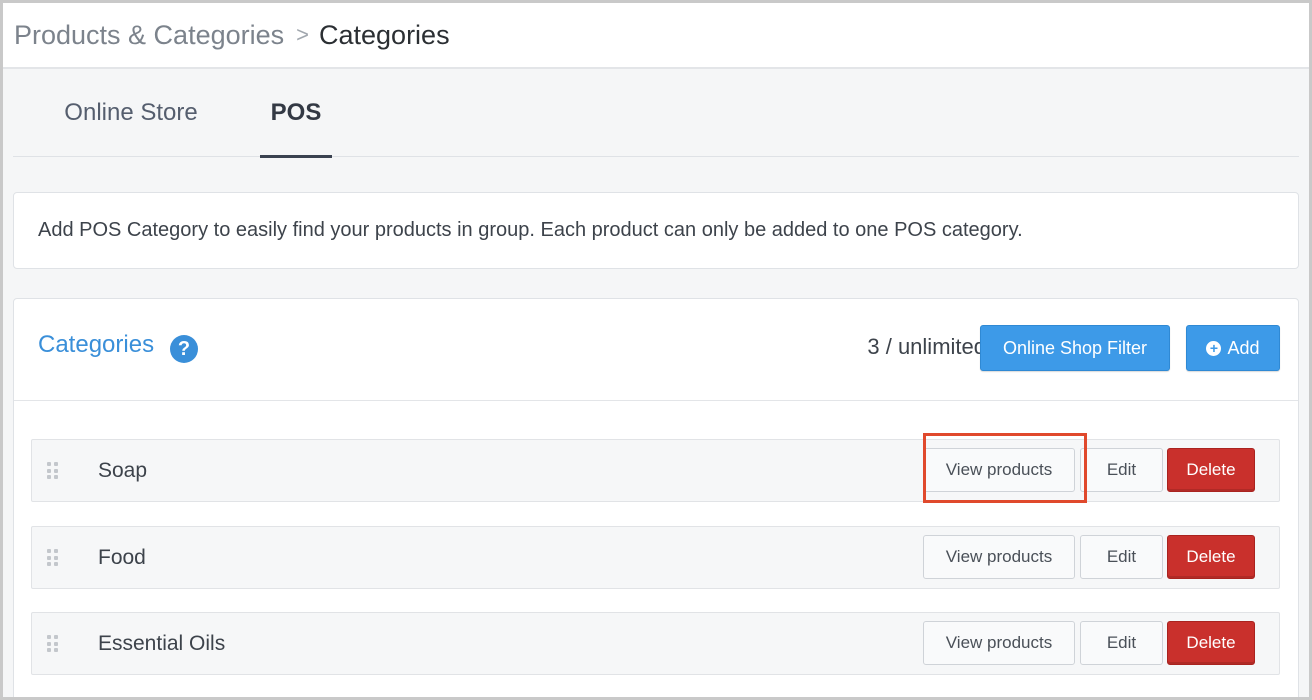 The height and width of the screenshot is (700, 1312). I want to click on online-shop-filter-label: Online Shop Filter, so click(1075, 347).